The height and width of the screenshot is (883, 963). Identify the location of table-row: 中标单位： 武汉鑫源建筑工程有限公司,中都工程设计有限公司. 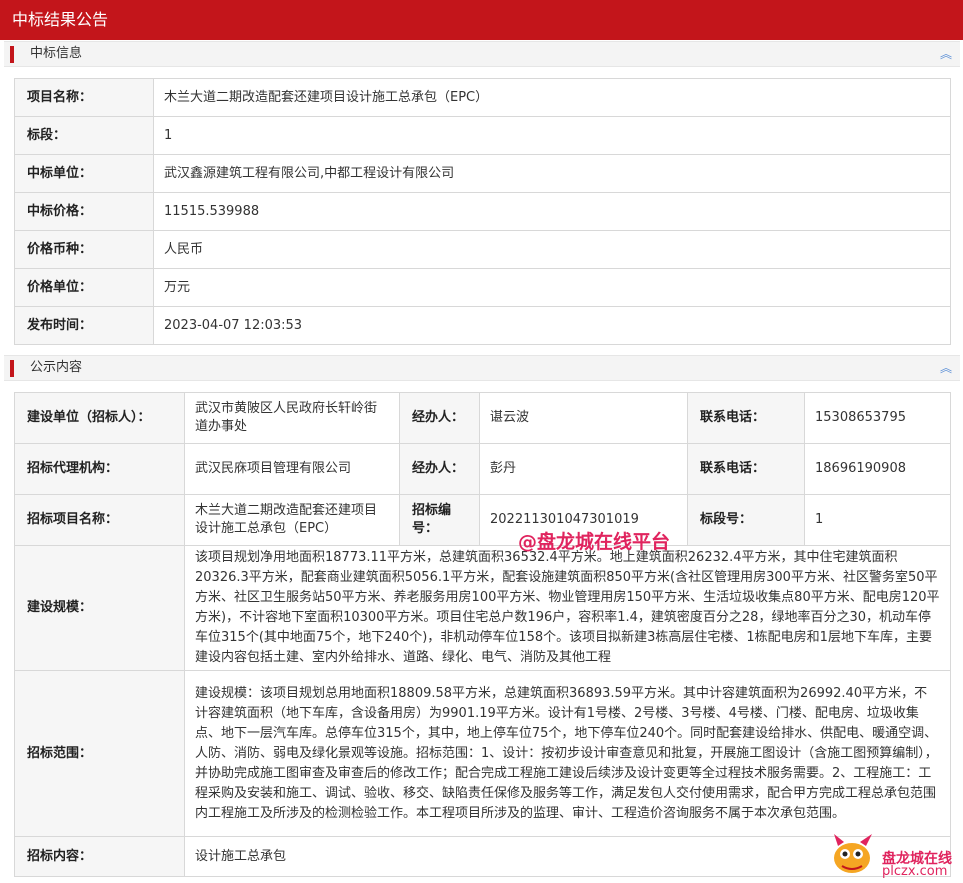
(482, 173).